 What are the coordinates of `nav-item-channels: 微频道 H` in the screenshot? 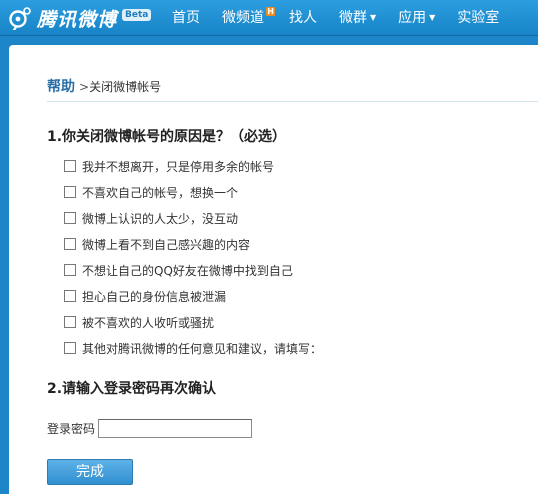 It's located at (244, 18).